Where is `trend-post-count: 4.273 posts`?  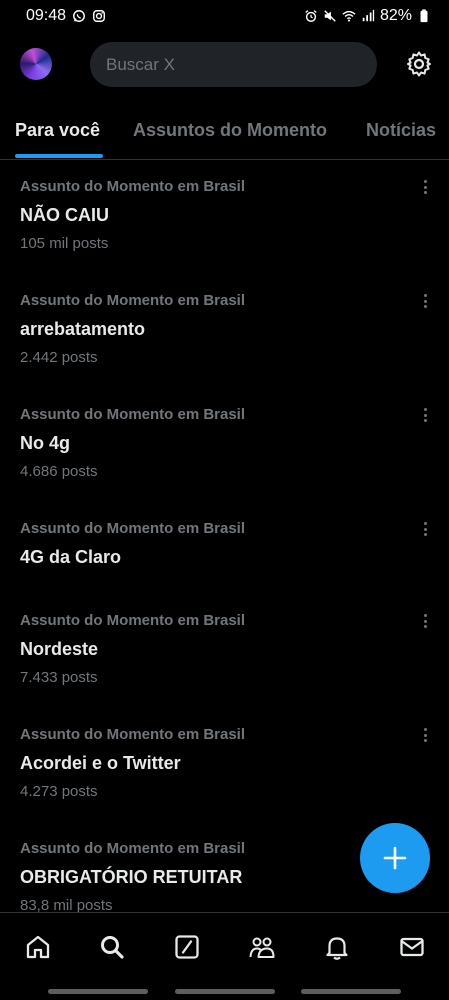
trend-post-count: 4.273 posts is located at coordinates (59, 791).